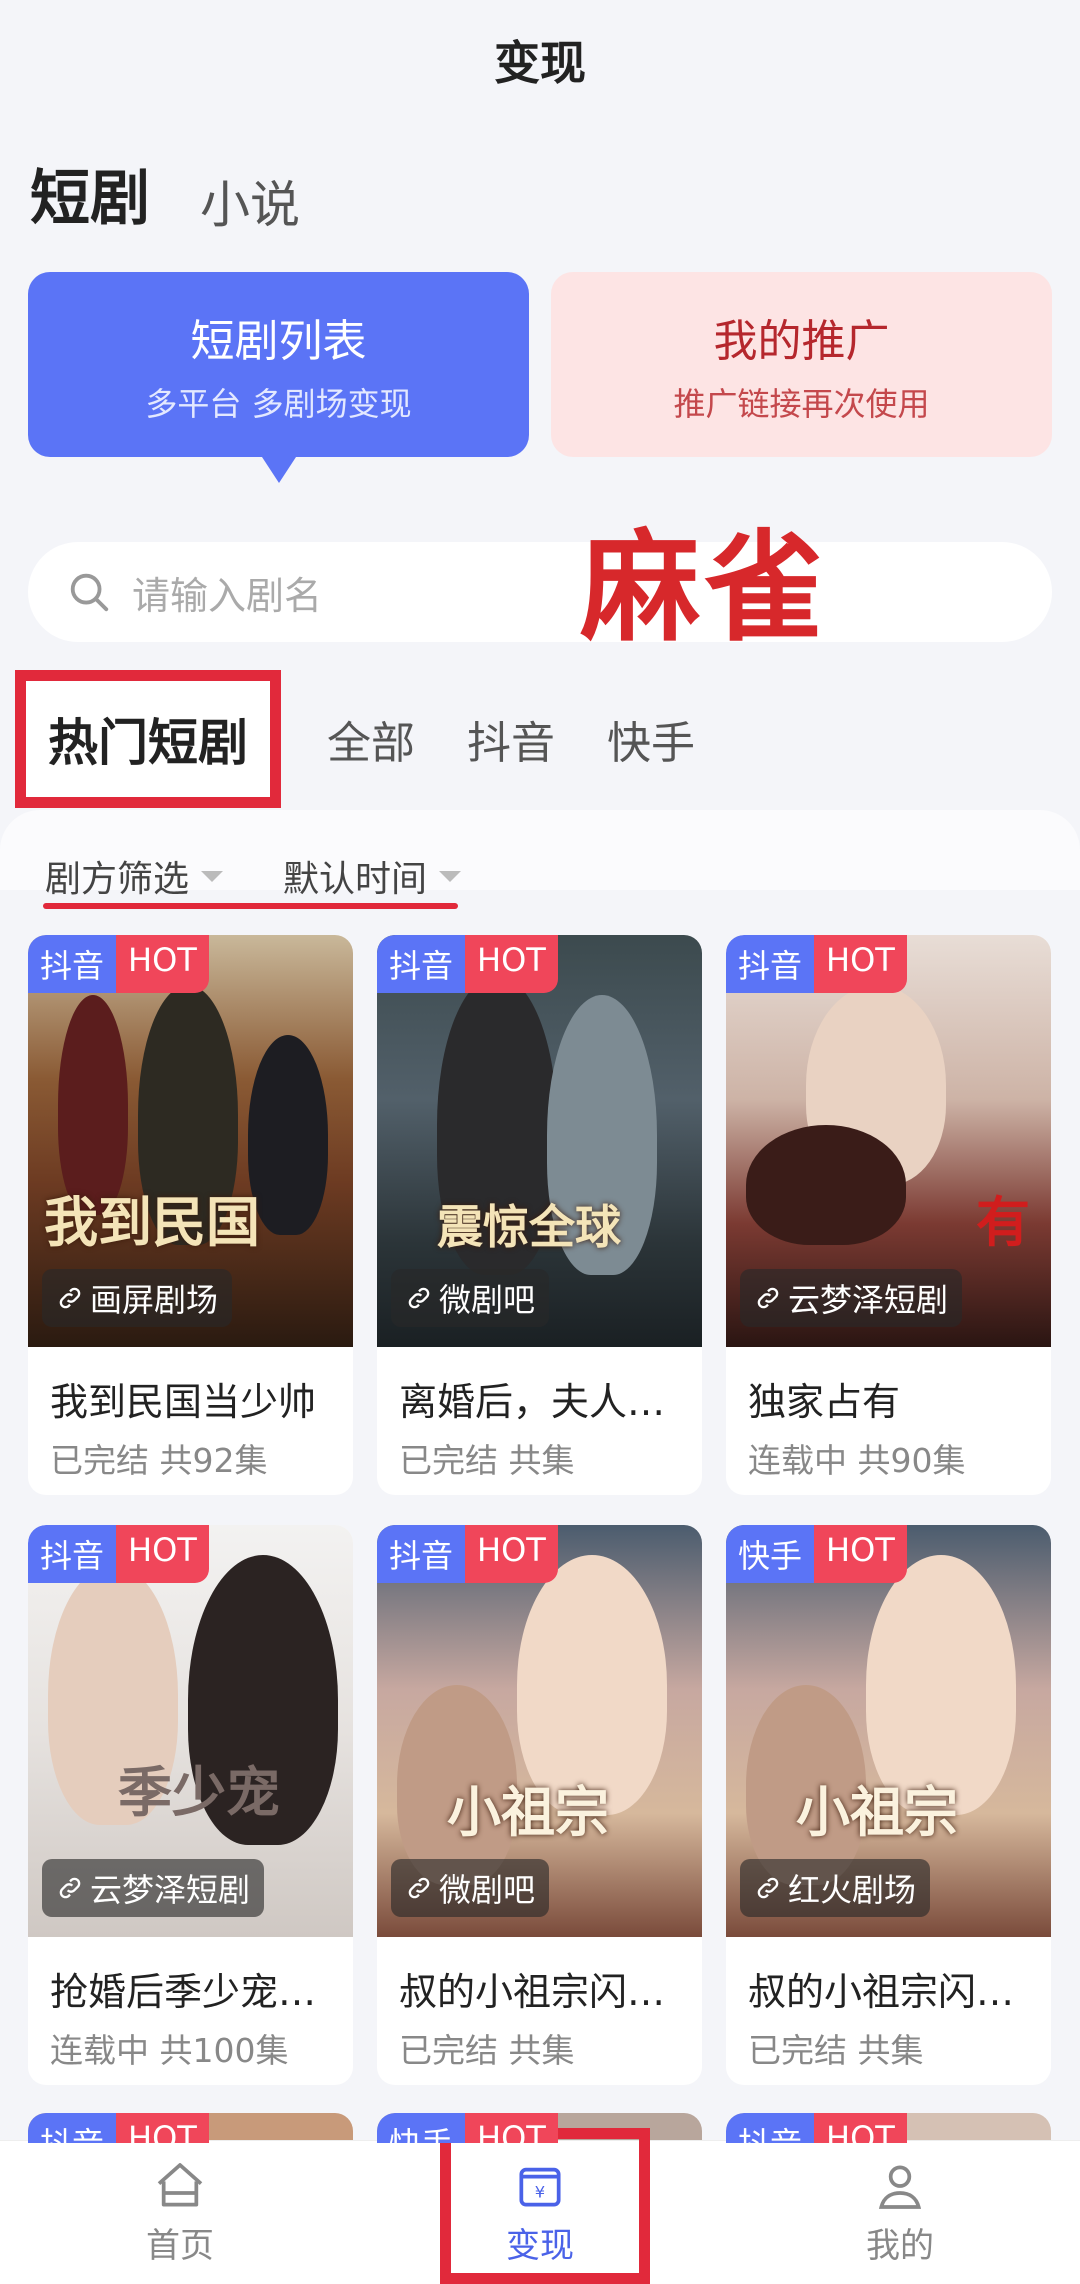 Image resolution: width=1080 pixels, height=2284 pixels. I want to click on page-title: 变现, so click(540, 63).